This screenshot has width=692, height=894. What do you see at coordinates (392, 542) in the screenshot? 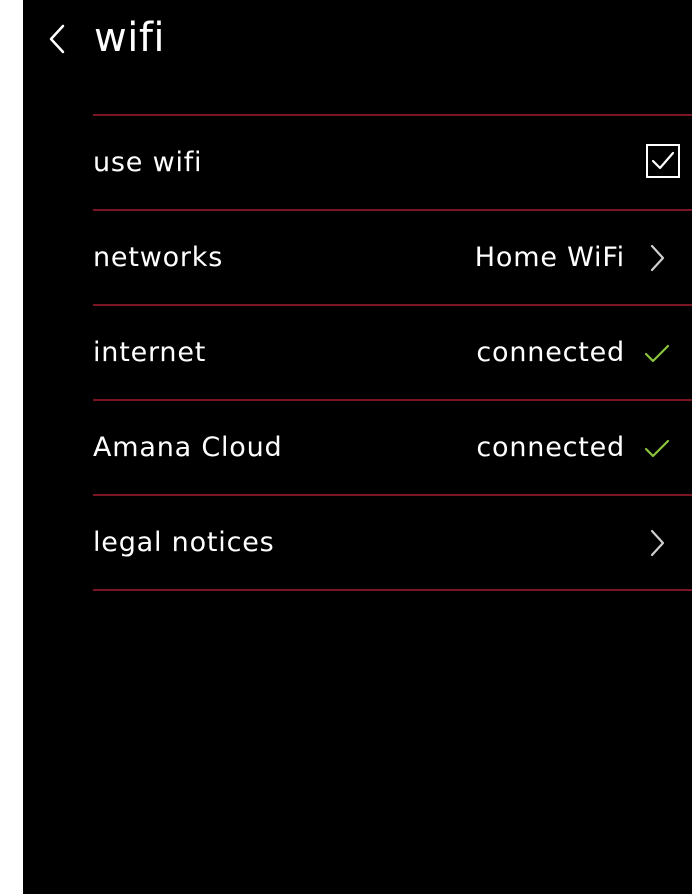
I see `legal-notices-row: legal notices` at bounding box center [392, 542].